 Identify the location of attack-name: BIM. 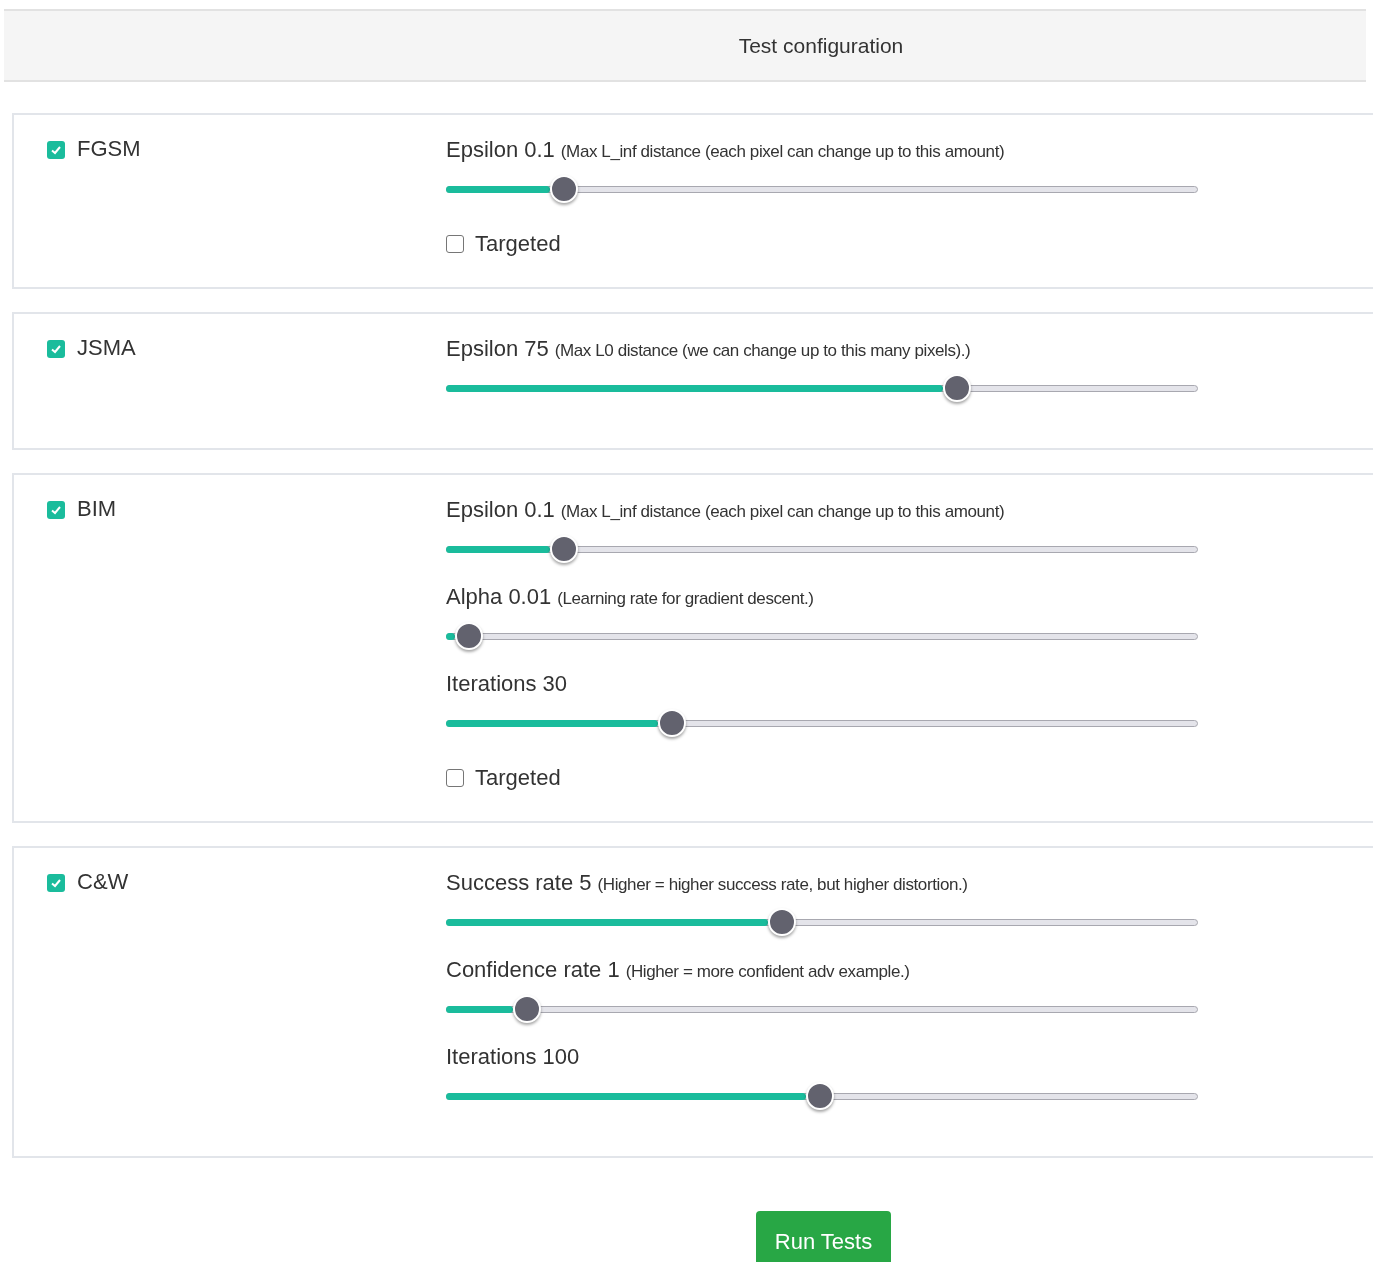
(97, 509).